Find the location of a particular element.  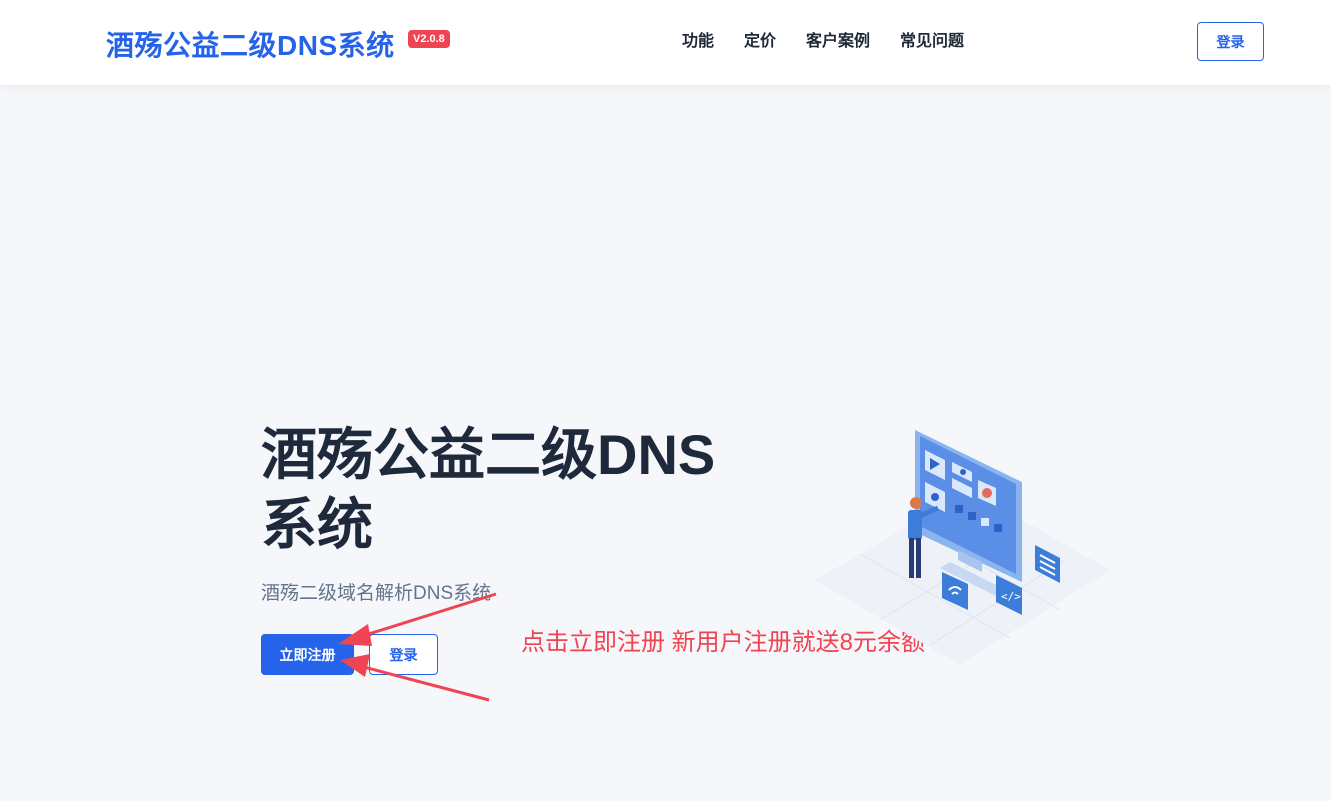

nav-link-customer-cases: 客户案例 is located at coordinates (838, 42).